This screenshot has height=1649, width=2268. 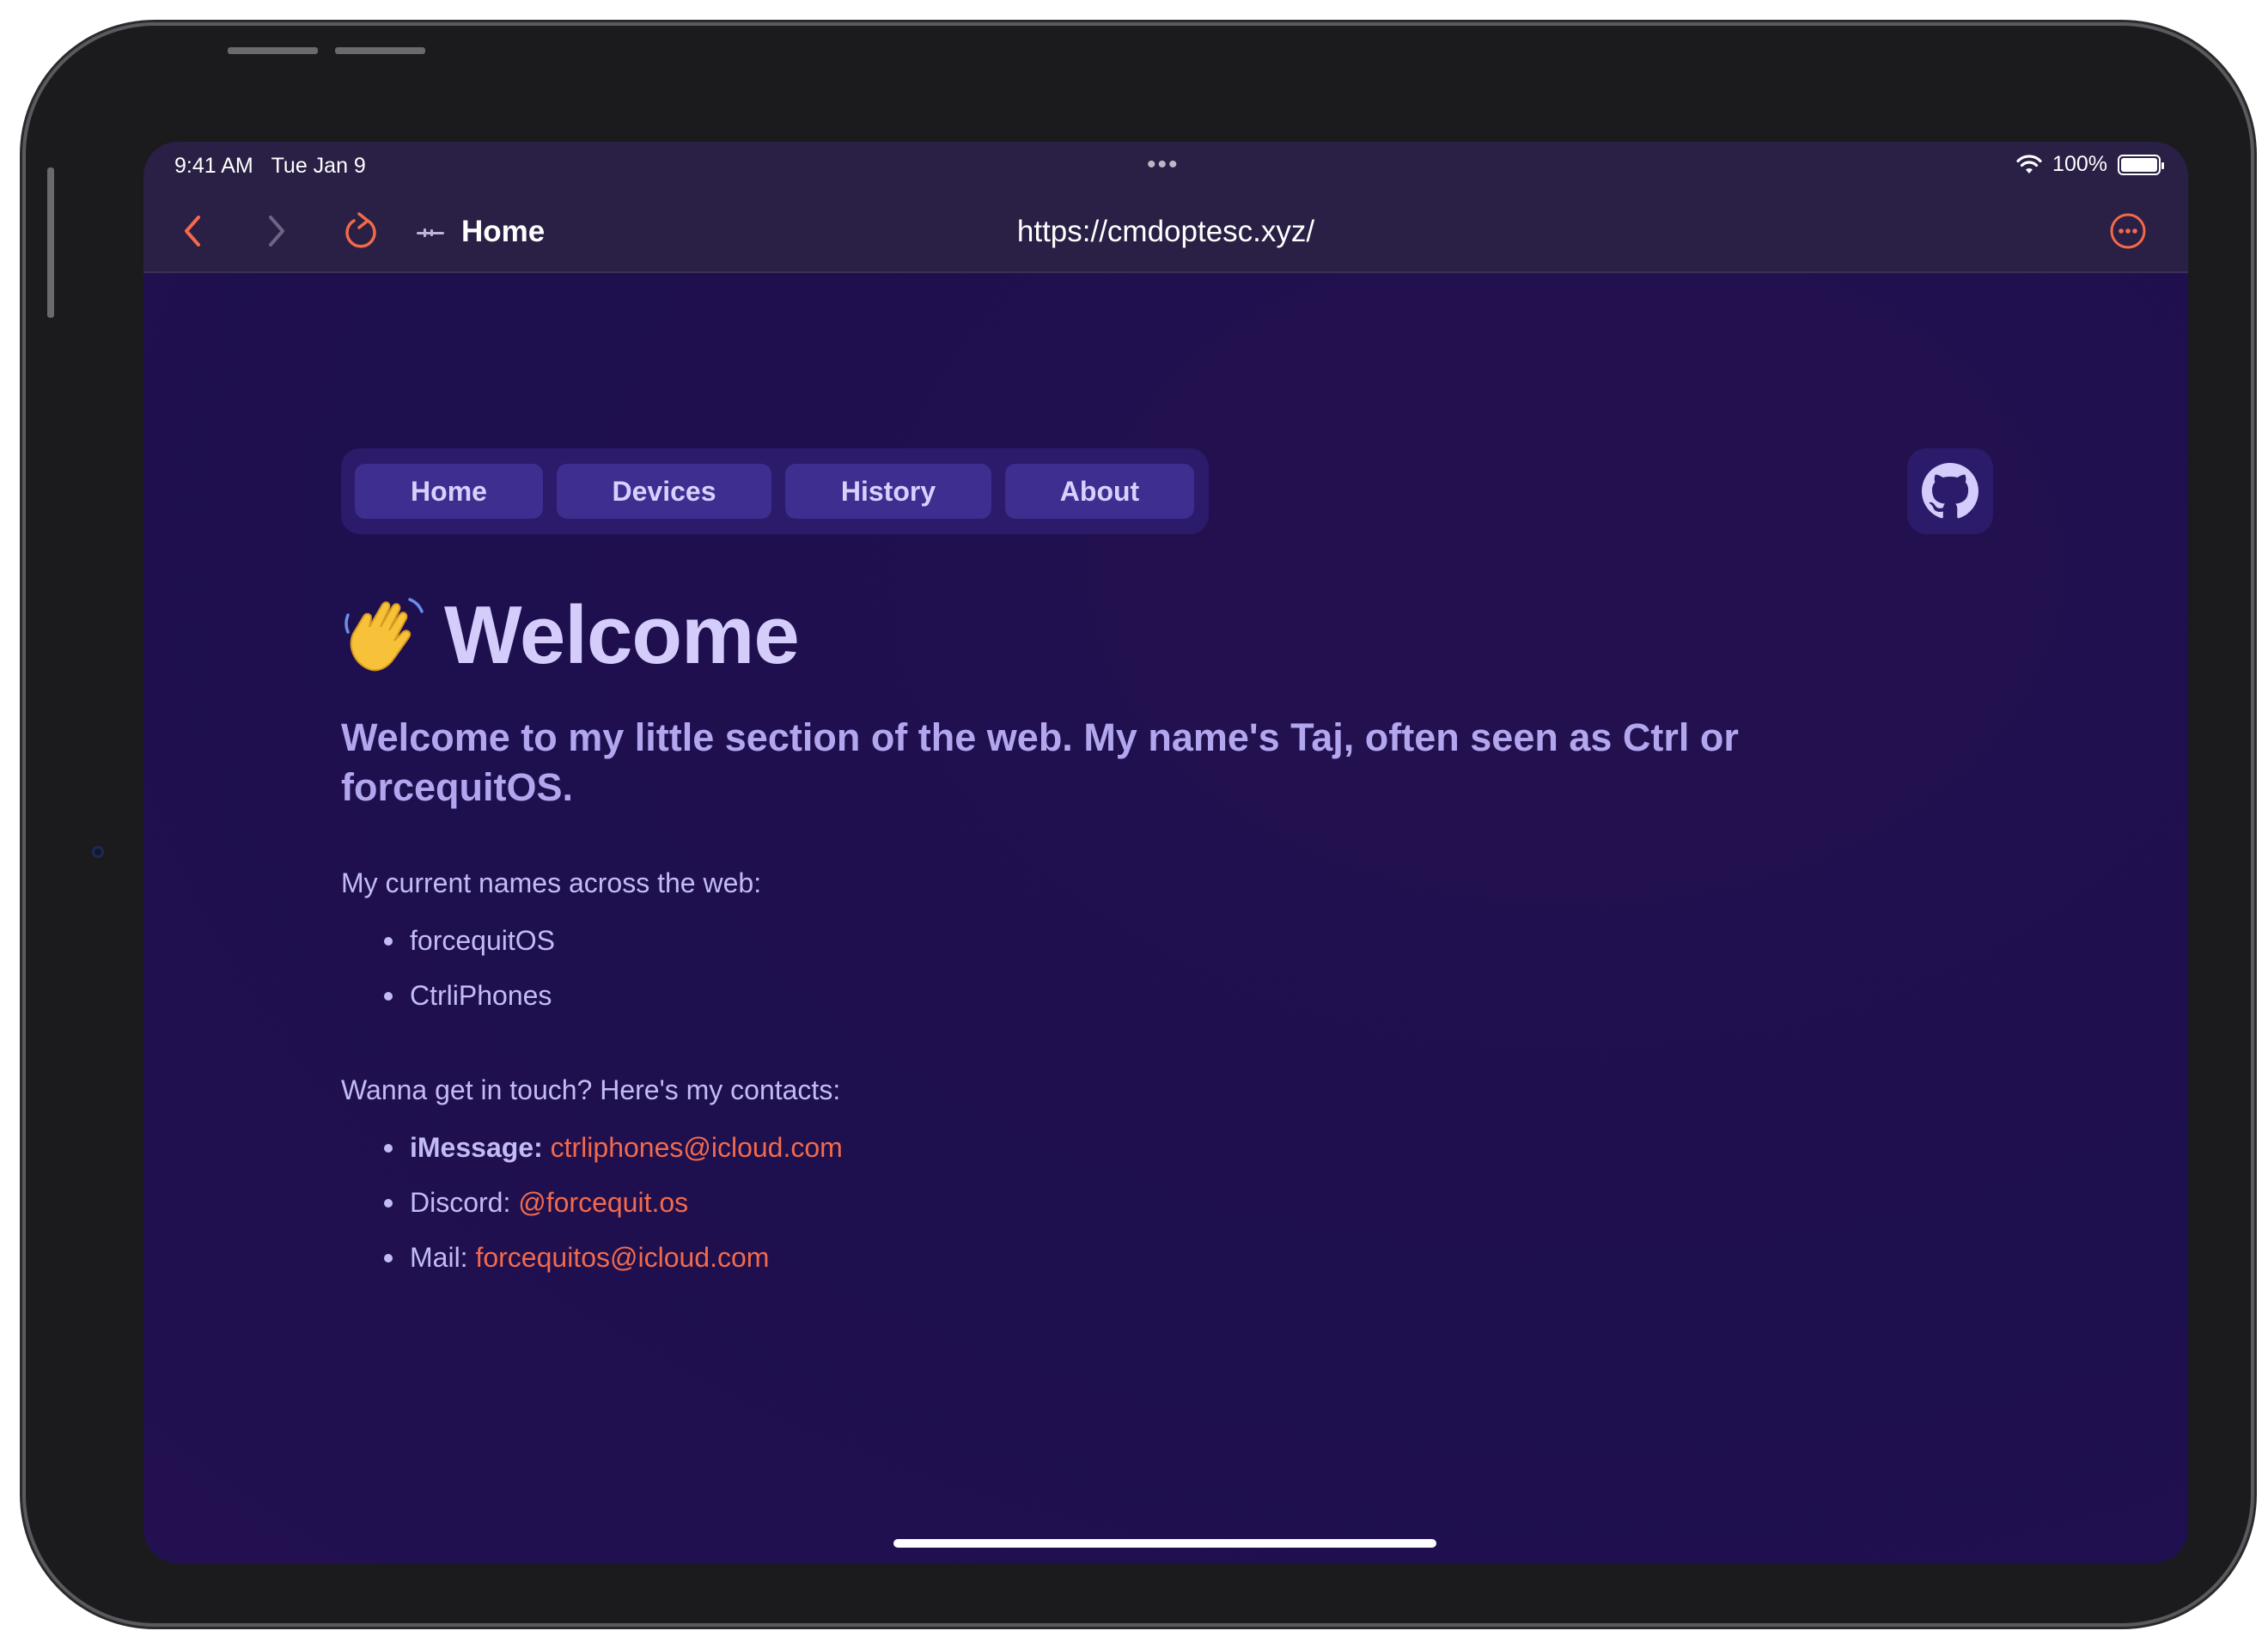 What do you see at coordinates (664, 491) in the screenshot?
I see `nav-devices-button: Devices` at bounding box center [664, 491].